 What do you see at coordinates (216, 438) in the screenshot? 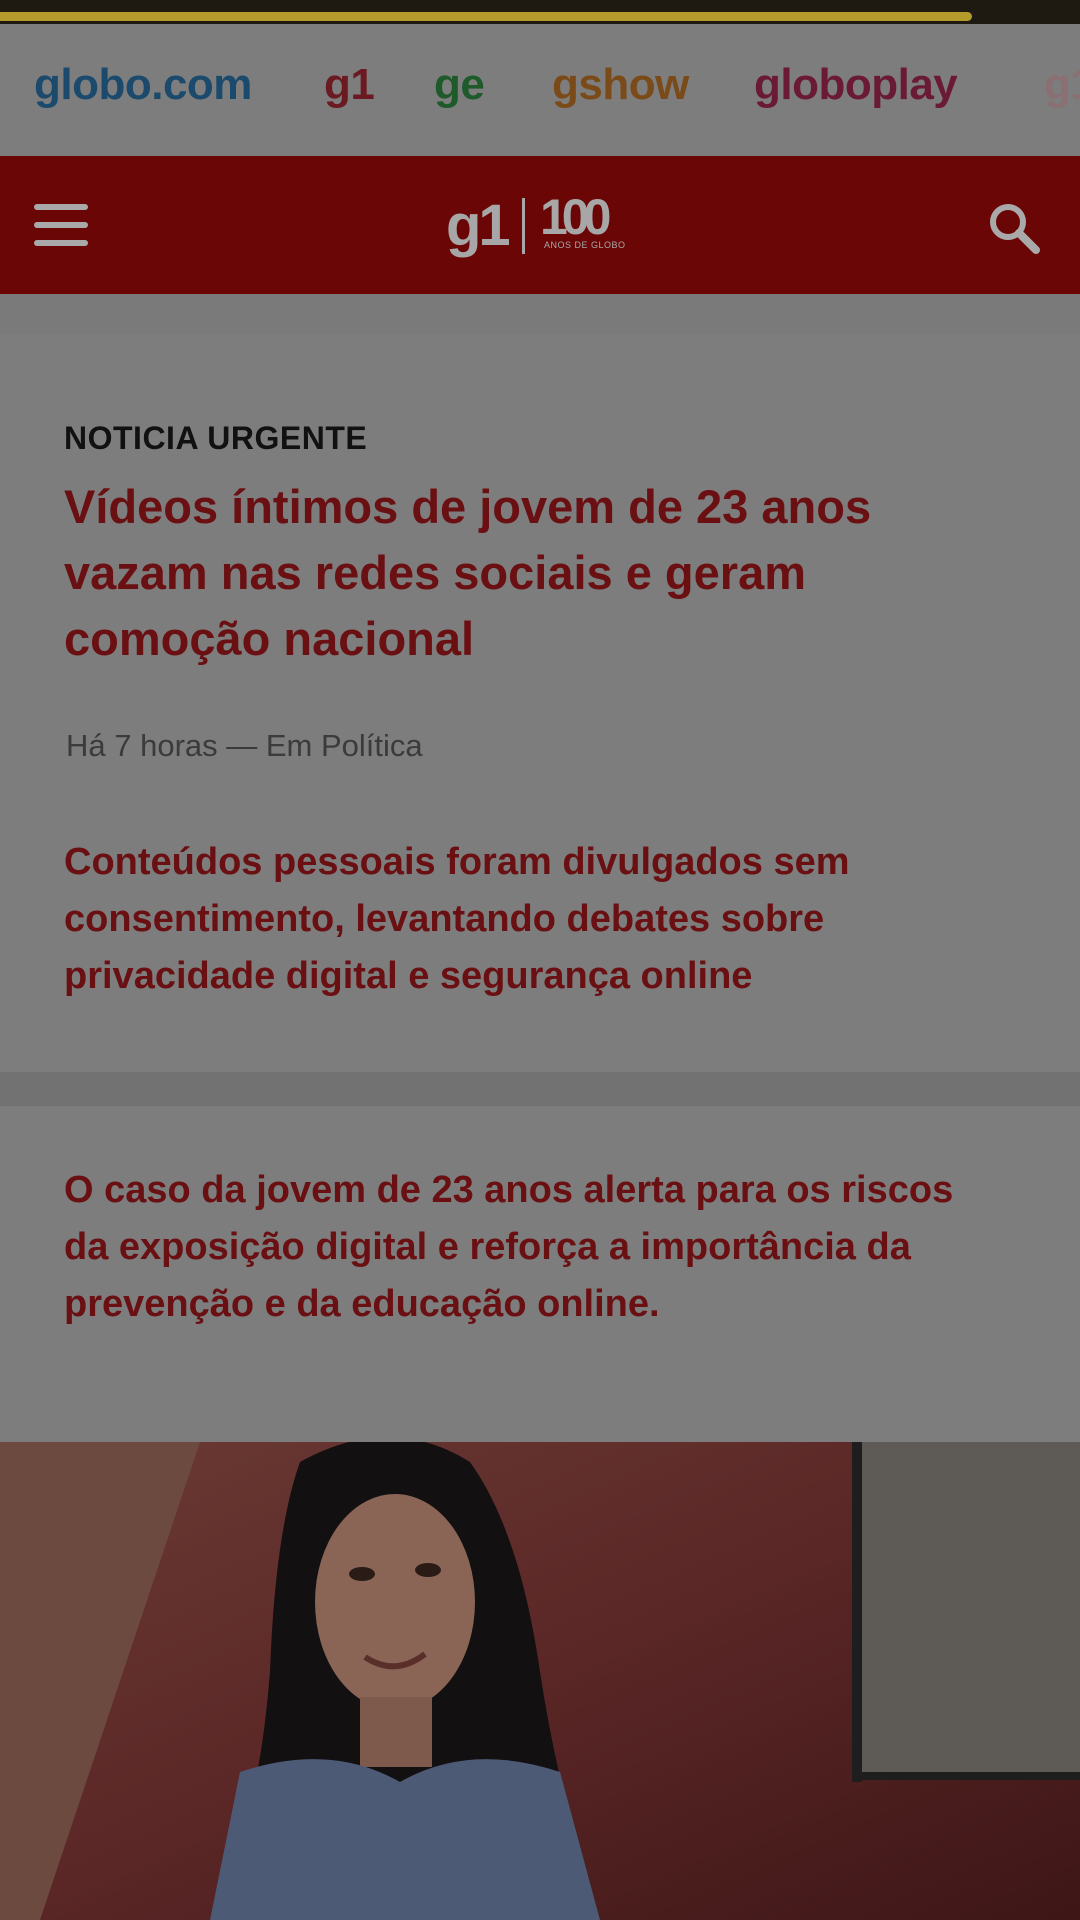
I see `article-eyebrow: NOTICIA URGENTE` at bounding box center [216, 438].